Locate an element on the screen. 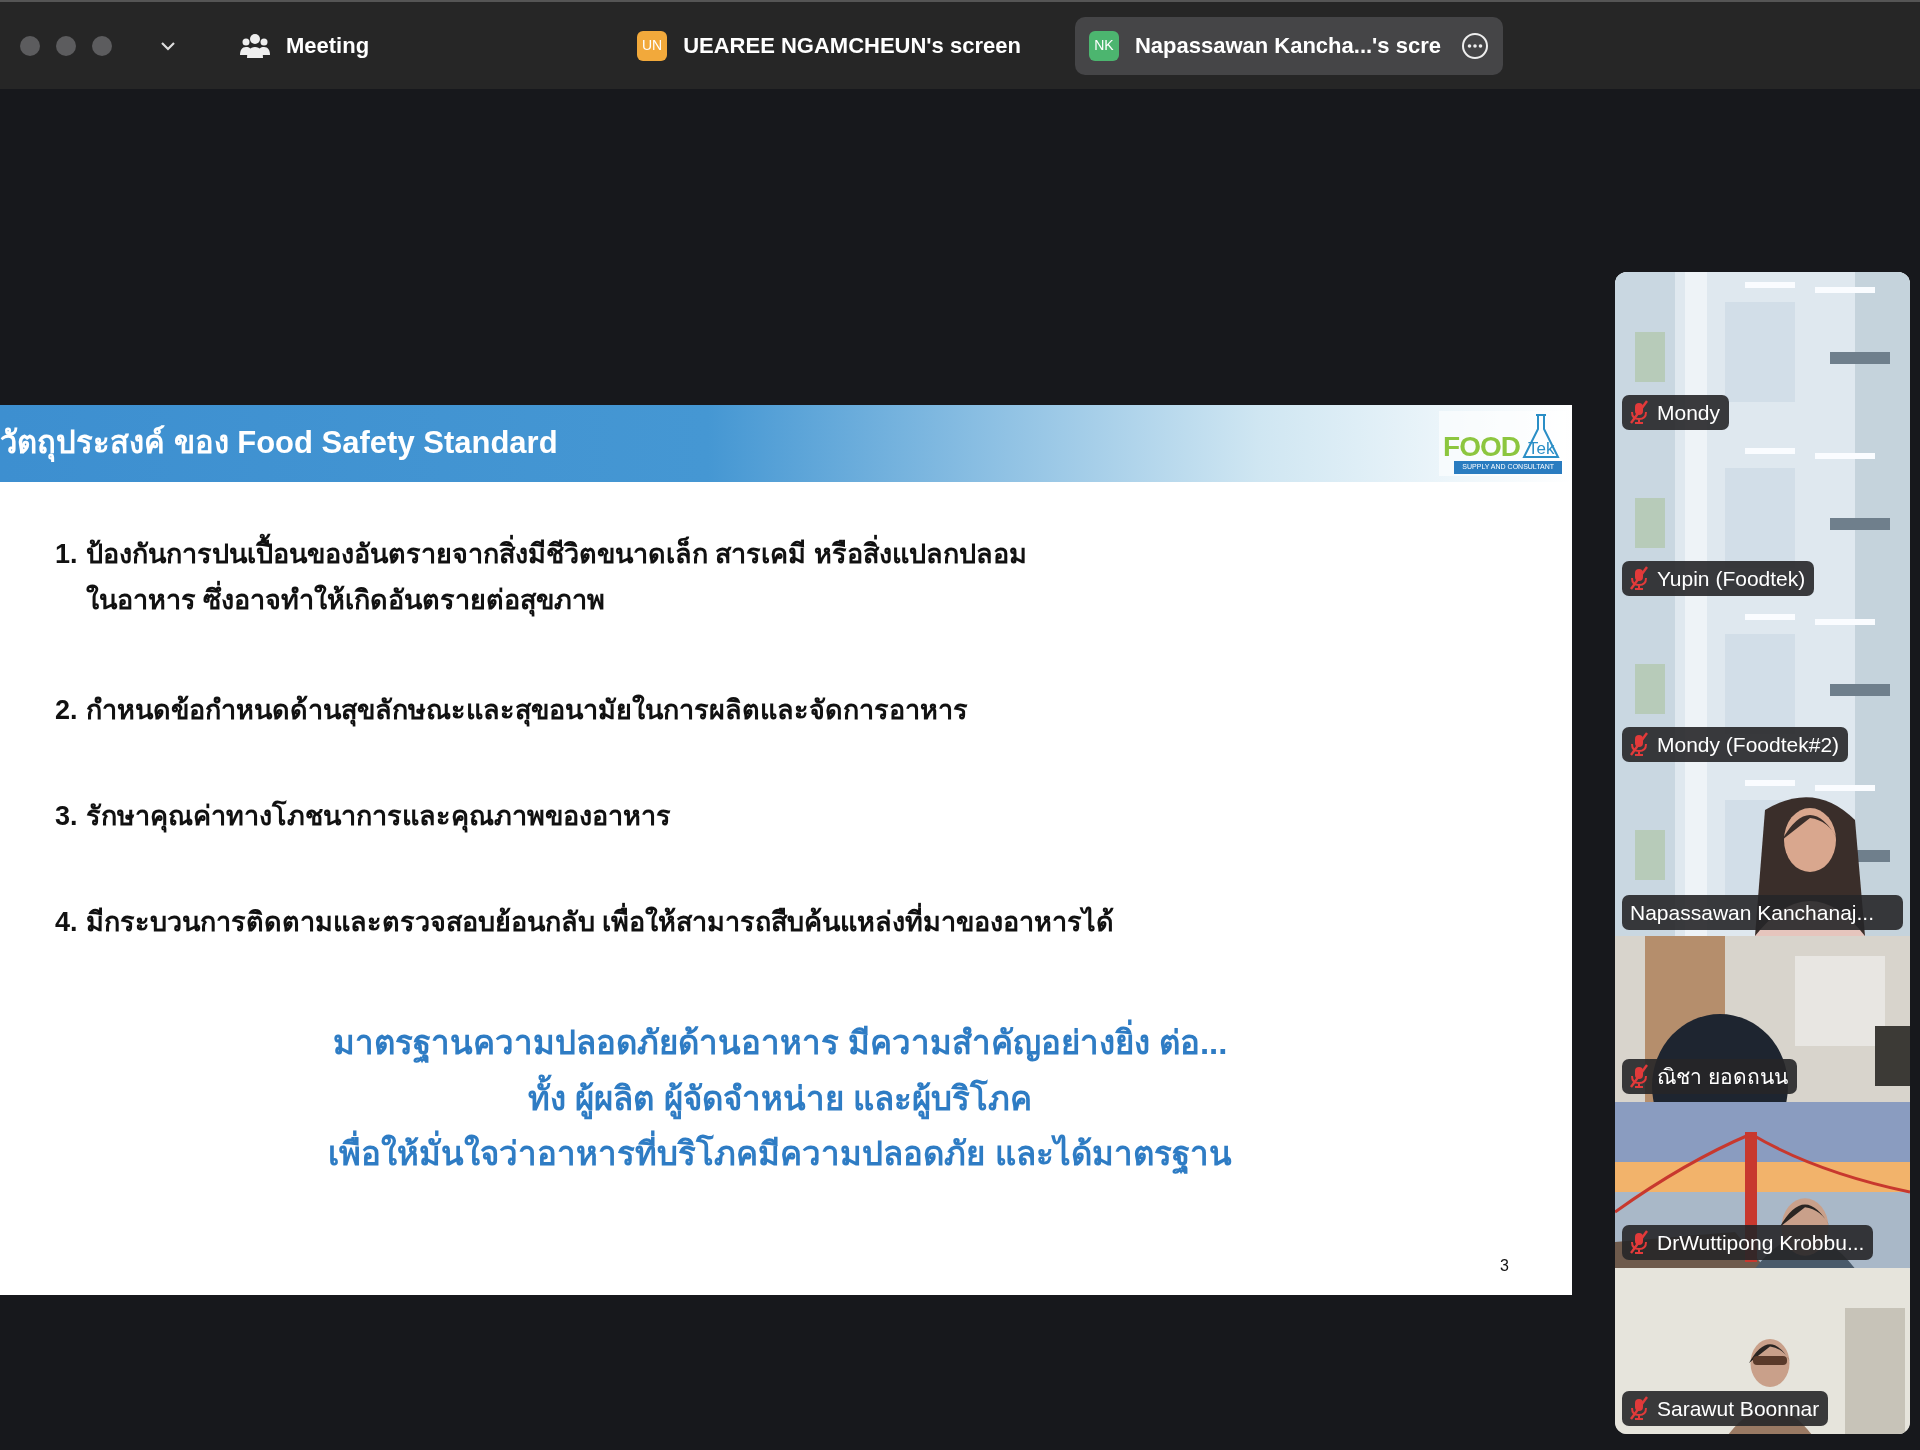 This screenshot has width=1920, height=1450. name-label: Mondy (Foodtek#2) is located at coordinates (1735, 744).